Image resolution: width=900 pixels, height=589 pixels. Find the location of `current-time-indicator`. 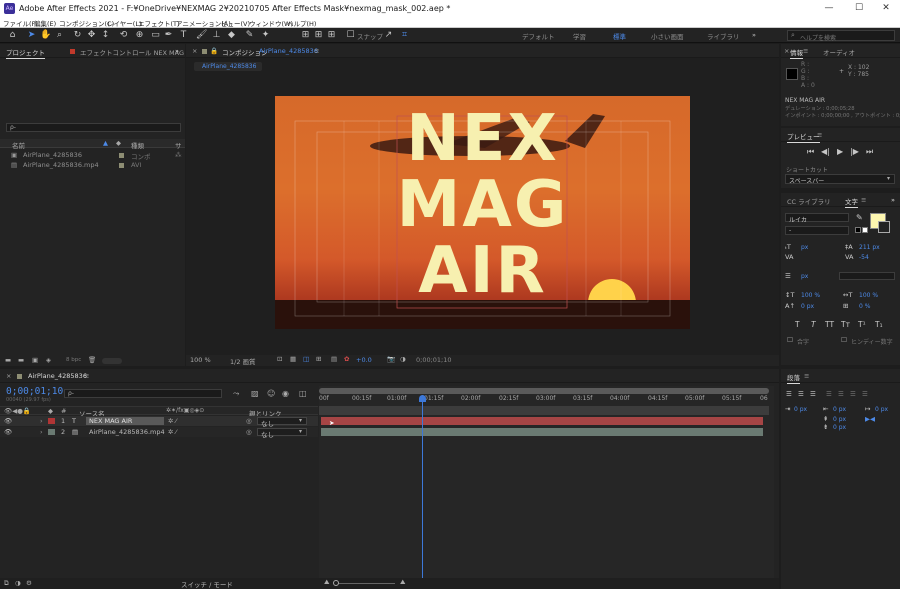

current-time-indicator is located at coordinates (422, 488).